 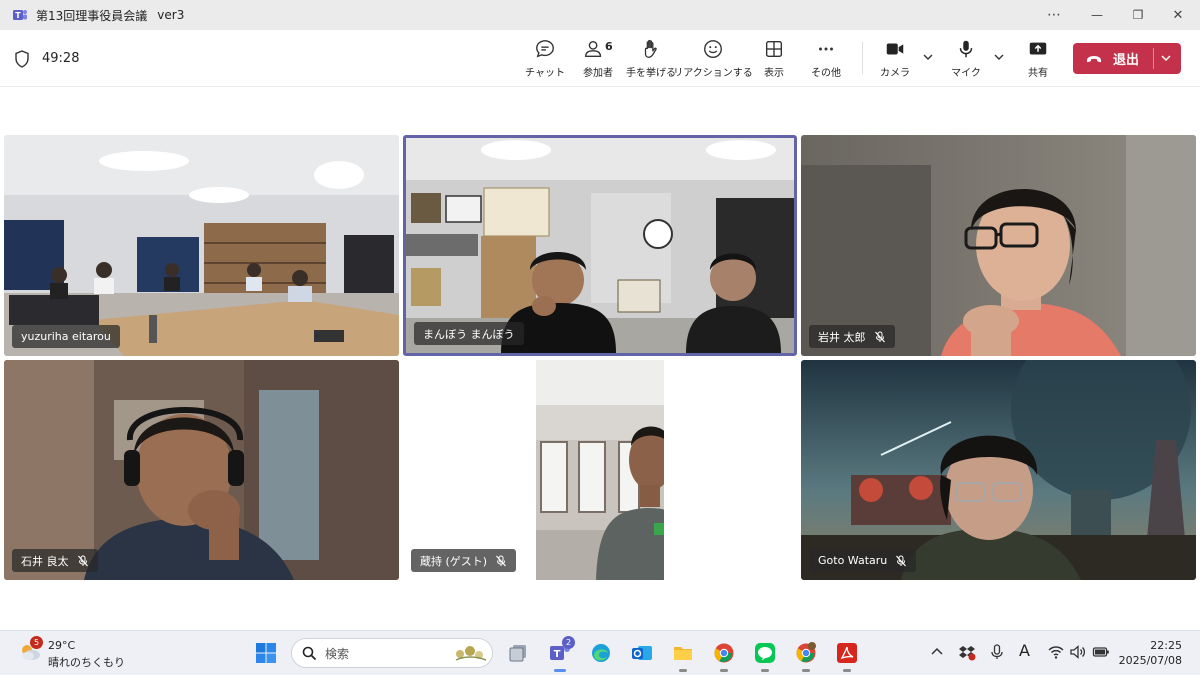 I want to click on video-tile-iwai: 岩井 太郎, so click(x=998, y=245).